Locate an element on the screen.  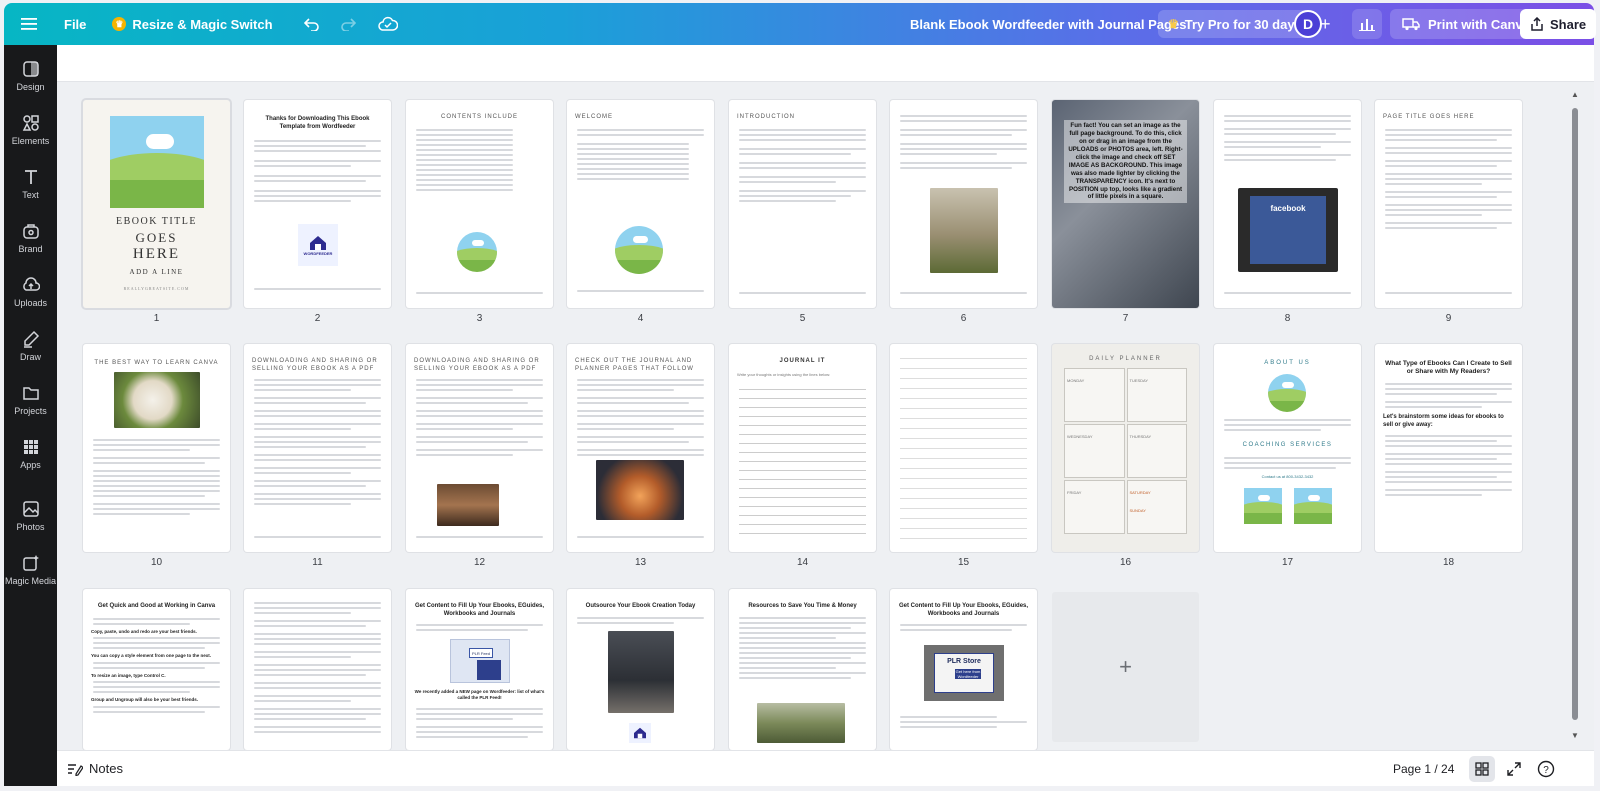
page-heading: Outsource Your Ebook Creation Today is located at coordinates (640, 606).